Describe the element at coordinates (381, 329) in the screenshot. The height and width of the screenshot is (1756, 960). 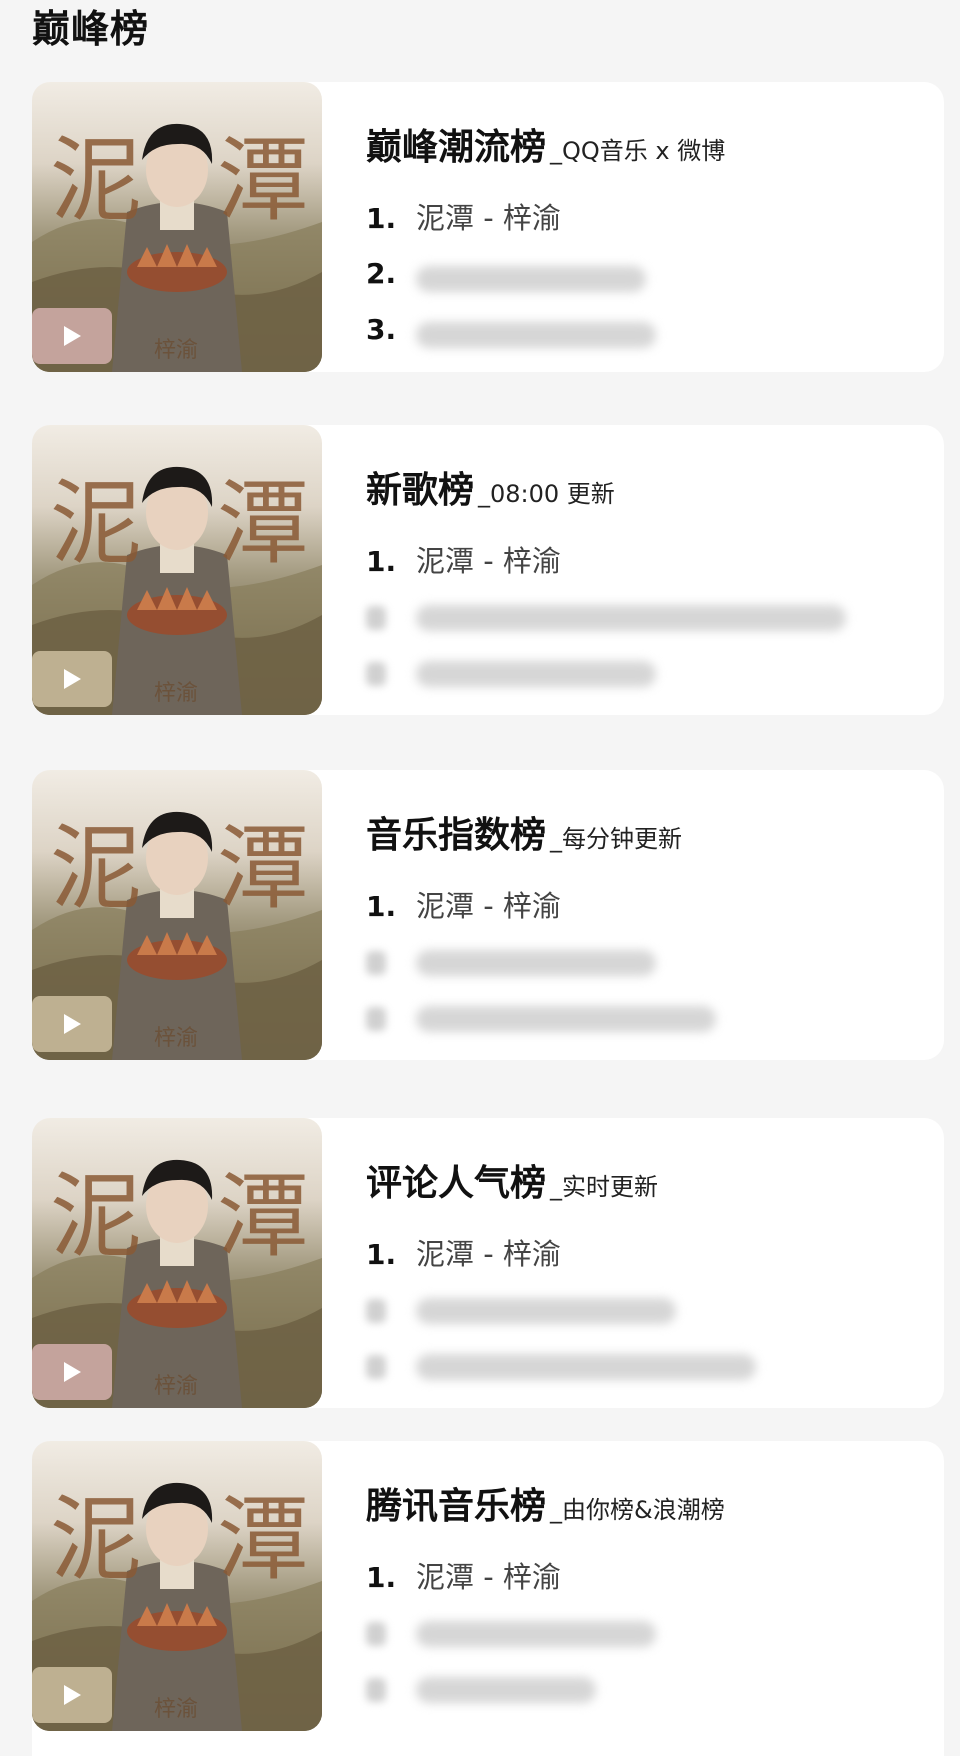
I see `track-rank: 3.` at that location.